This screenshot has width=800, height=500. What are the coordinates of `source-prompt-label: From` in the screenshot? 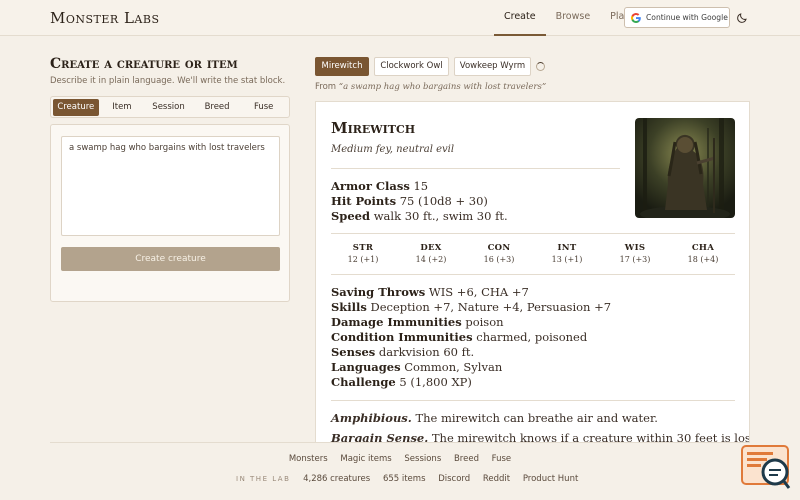 It's located at (326, 87).